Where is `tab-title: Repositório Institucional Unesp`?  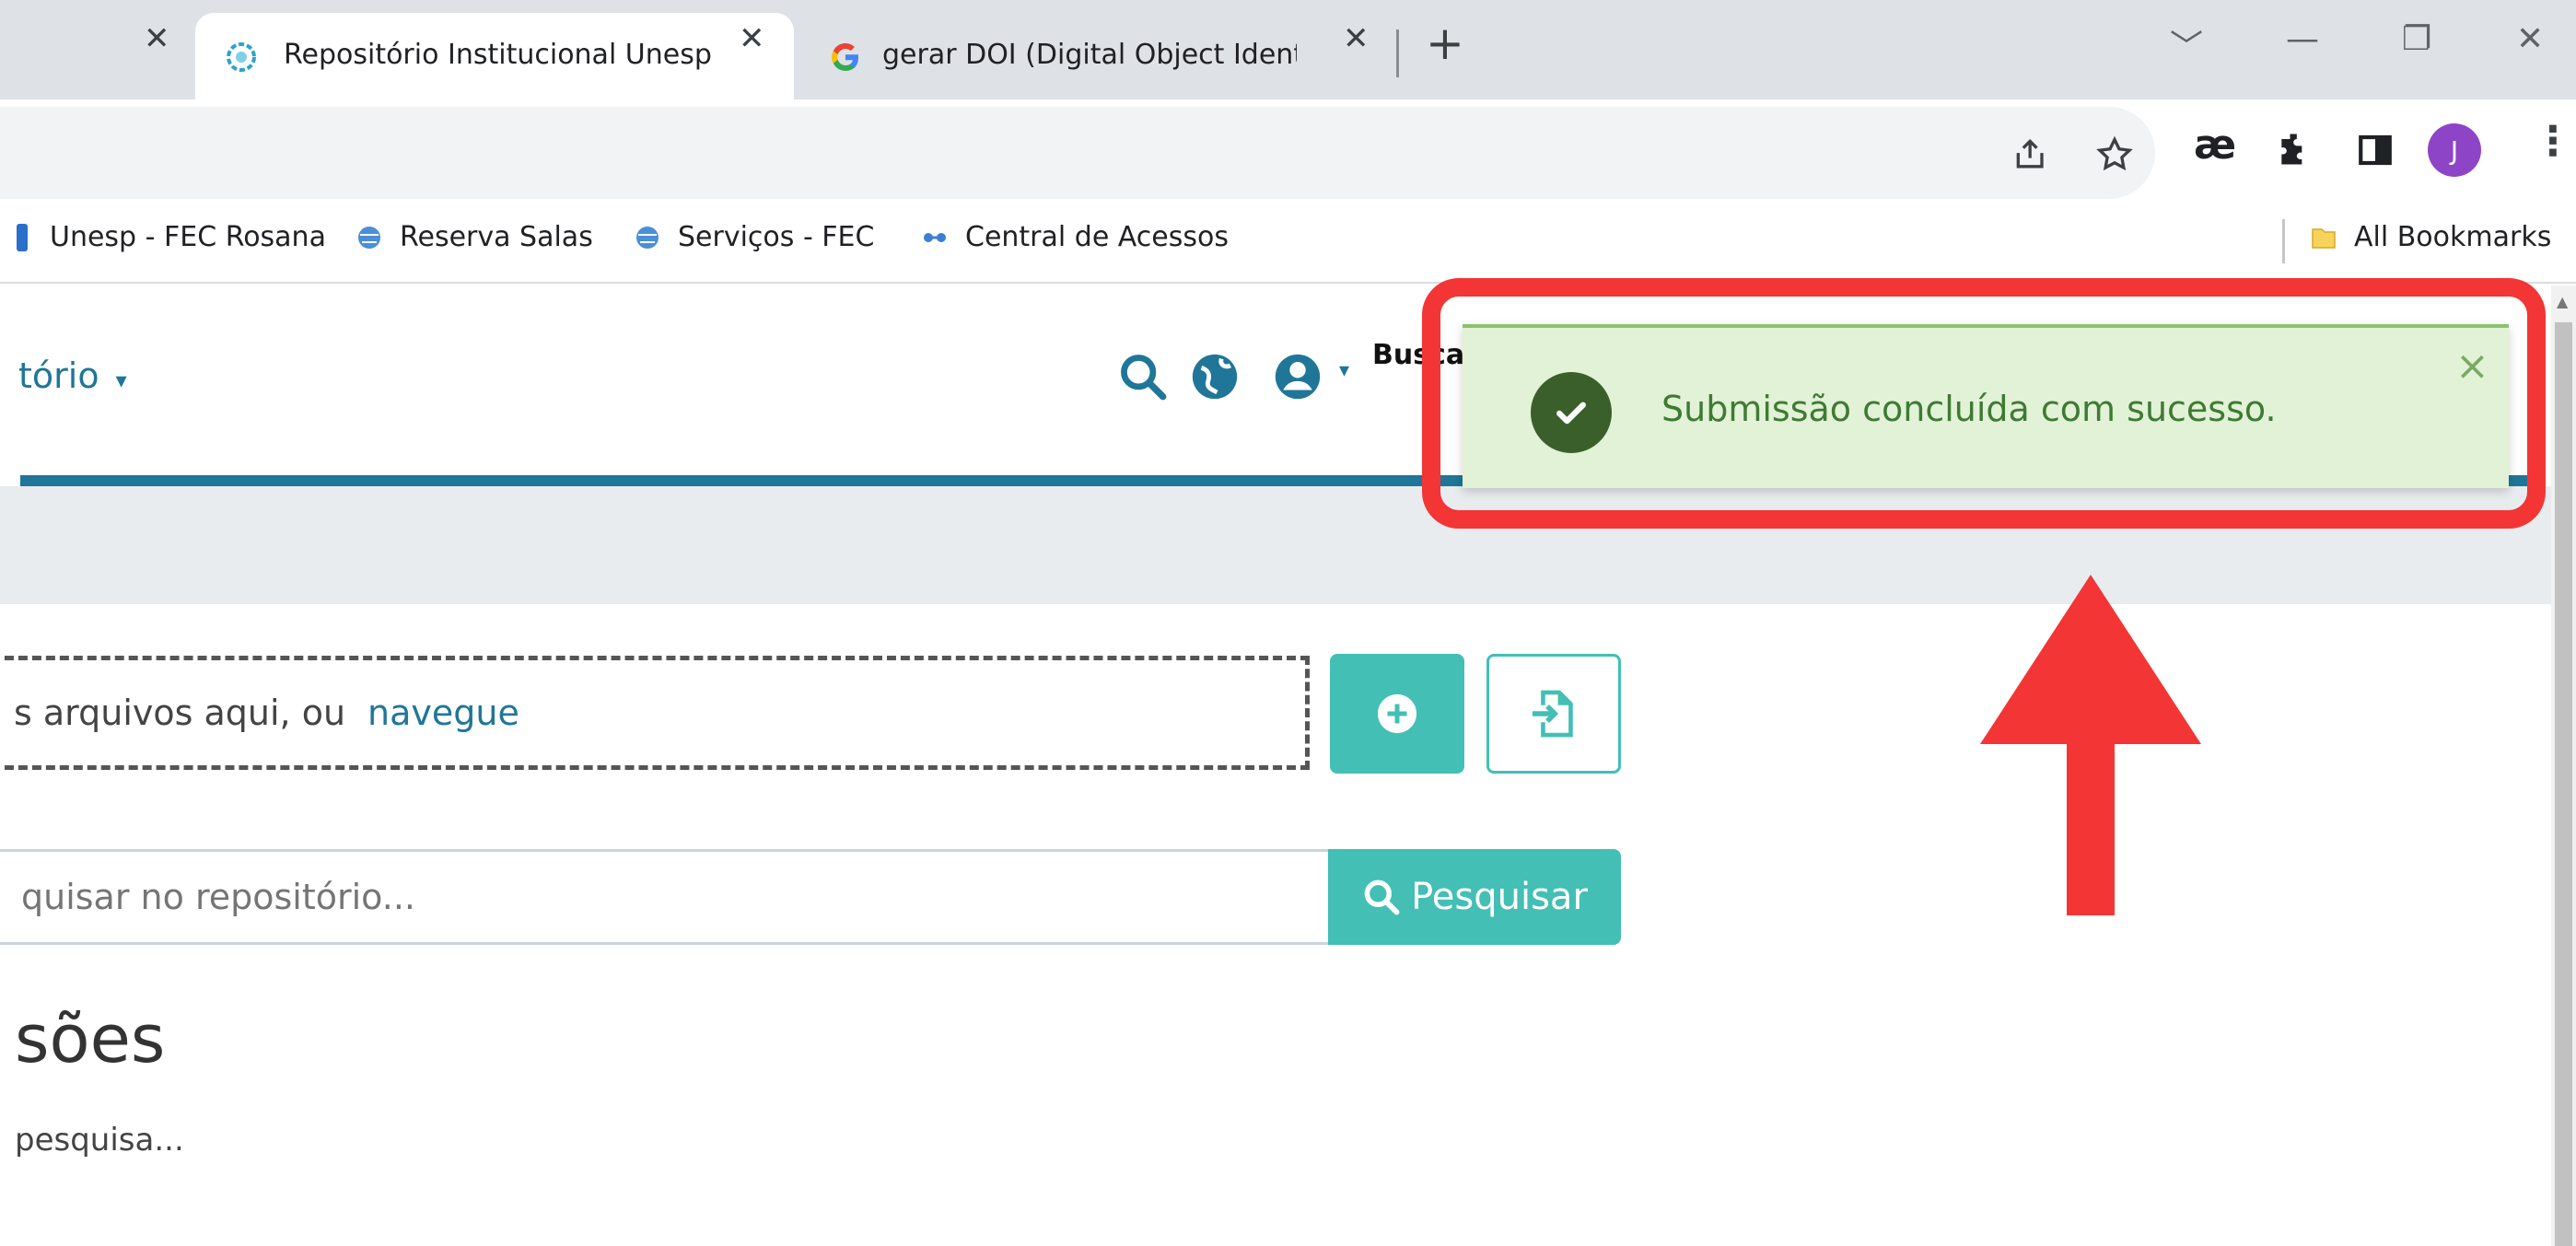 tab-title: Repositório Institucional Unesp is located at coordinates (498, 55).